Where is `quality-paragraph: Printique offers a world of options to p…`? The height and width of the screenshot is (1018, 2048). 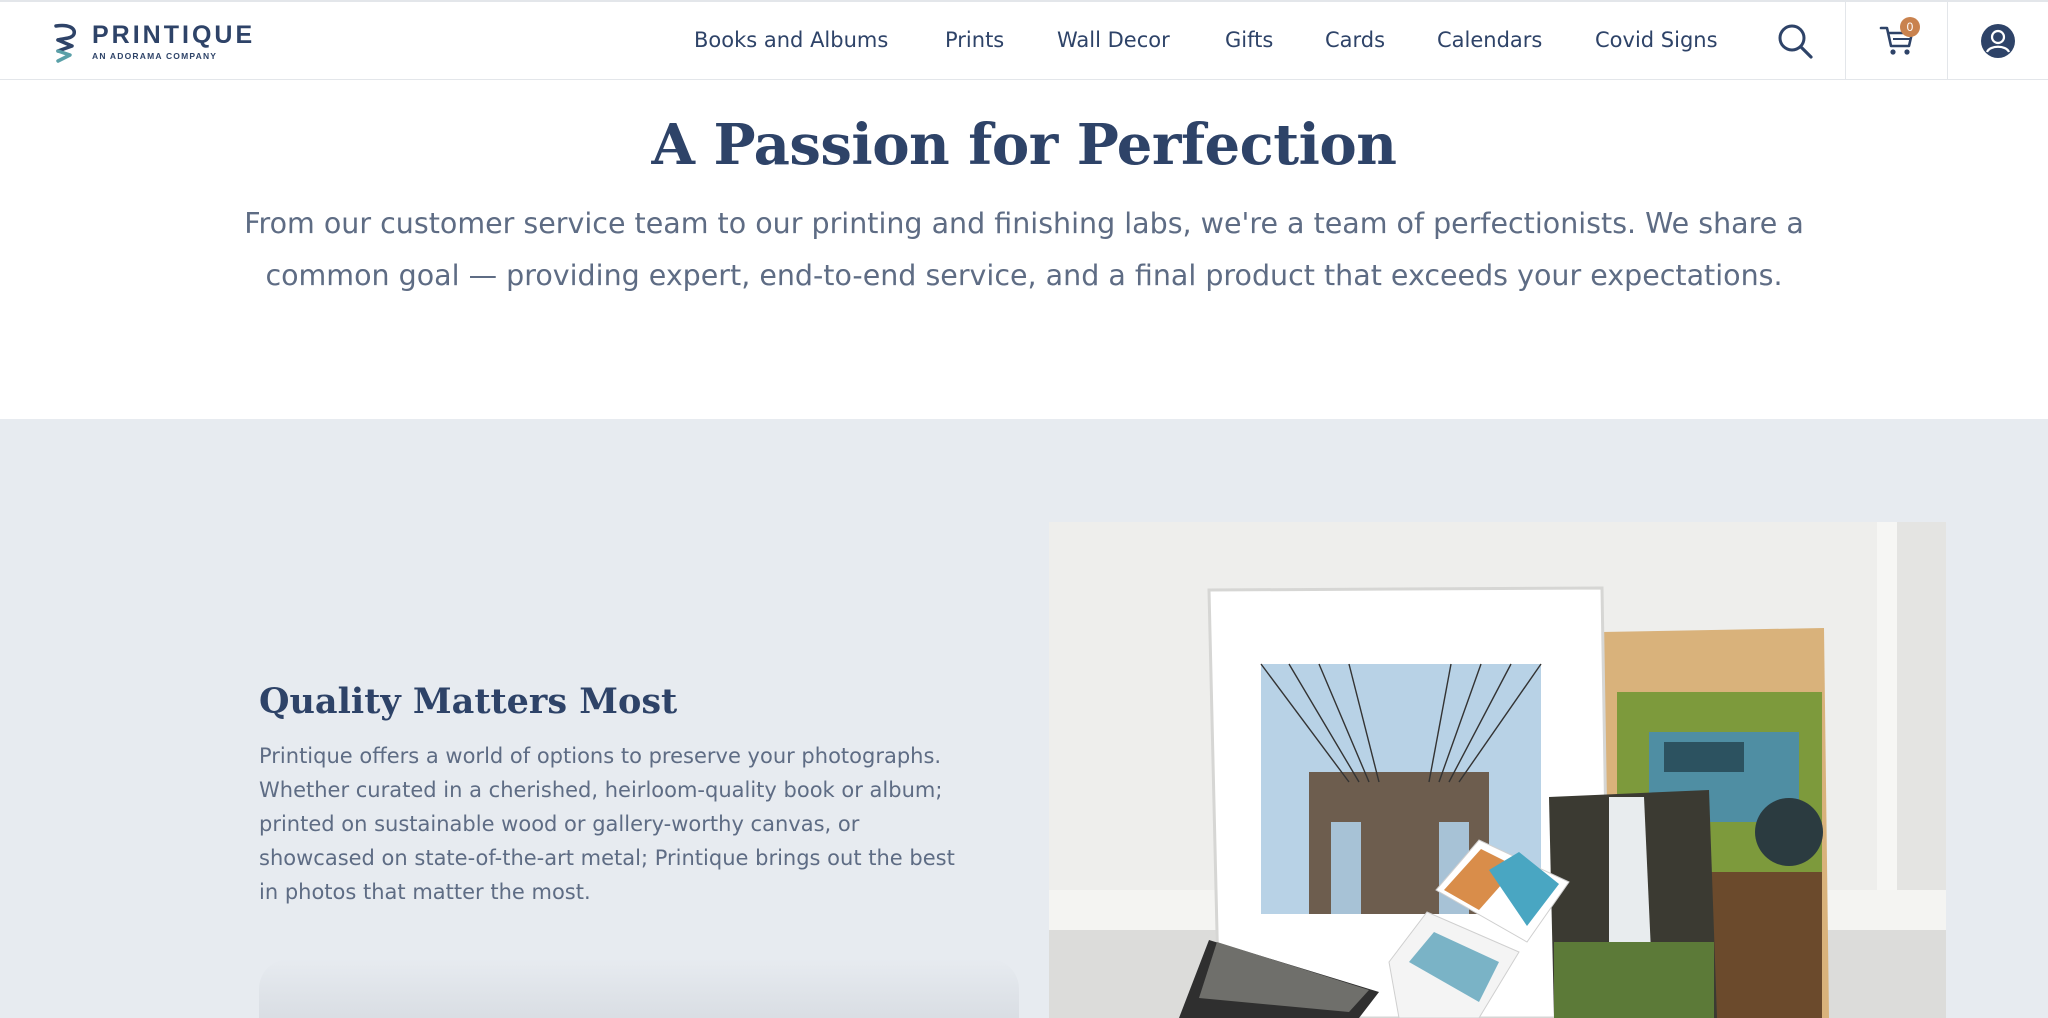
quality-paragraph: Printique offers a world of options to p… is located at coordinates (607, 824).